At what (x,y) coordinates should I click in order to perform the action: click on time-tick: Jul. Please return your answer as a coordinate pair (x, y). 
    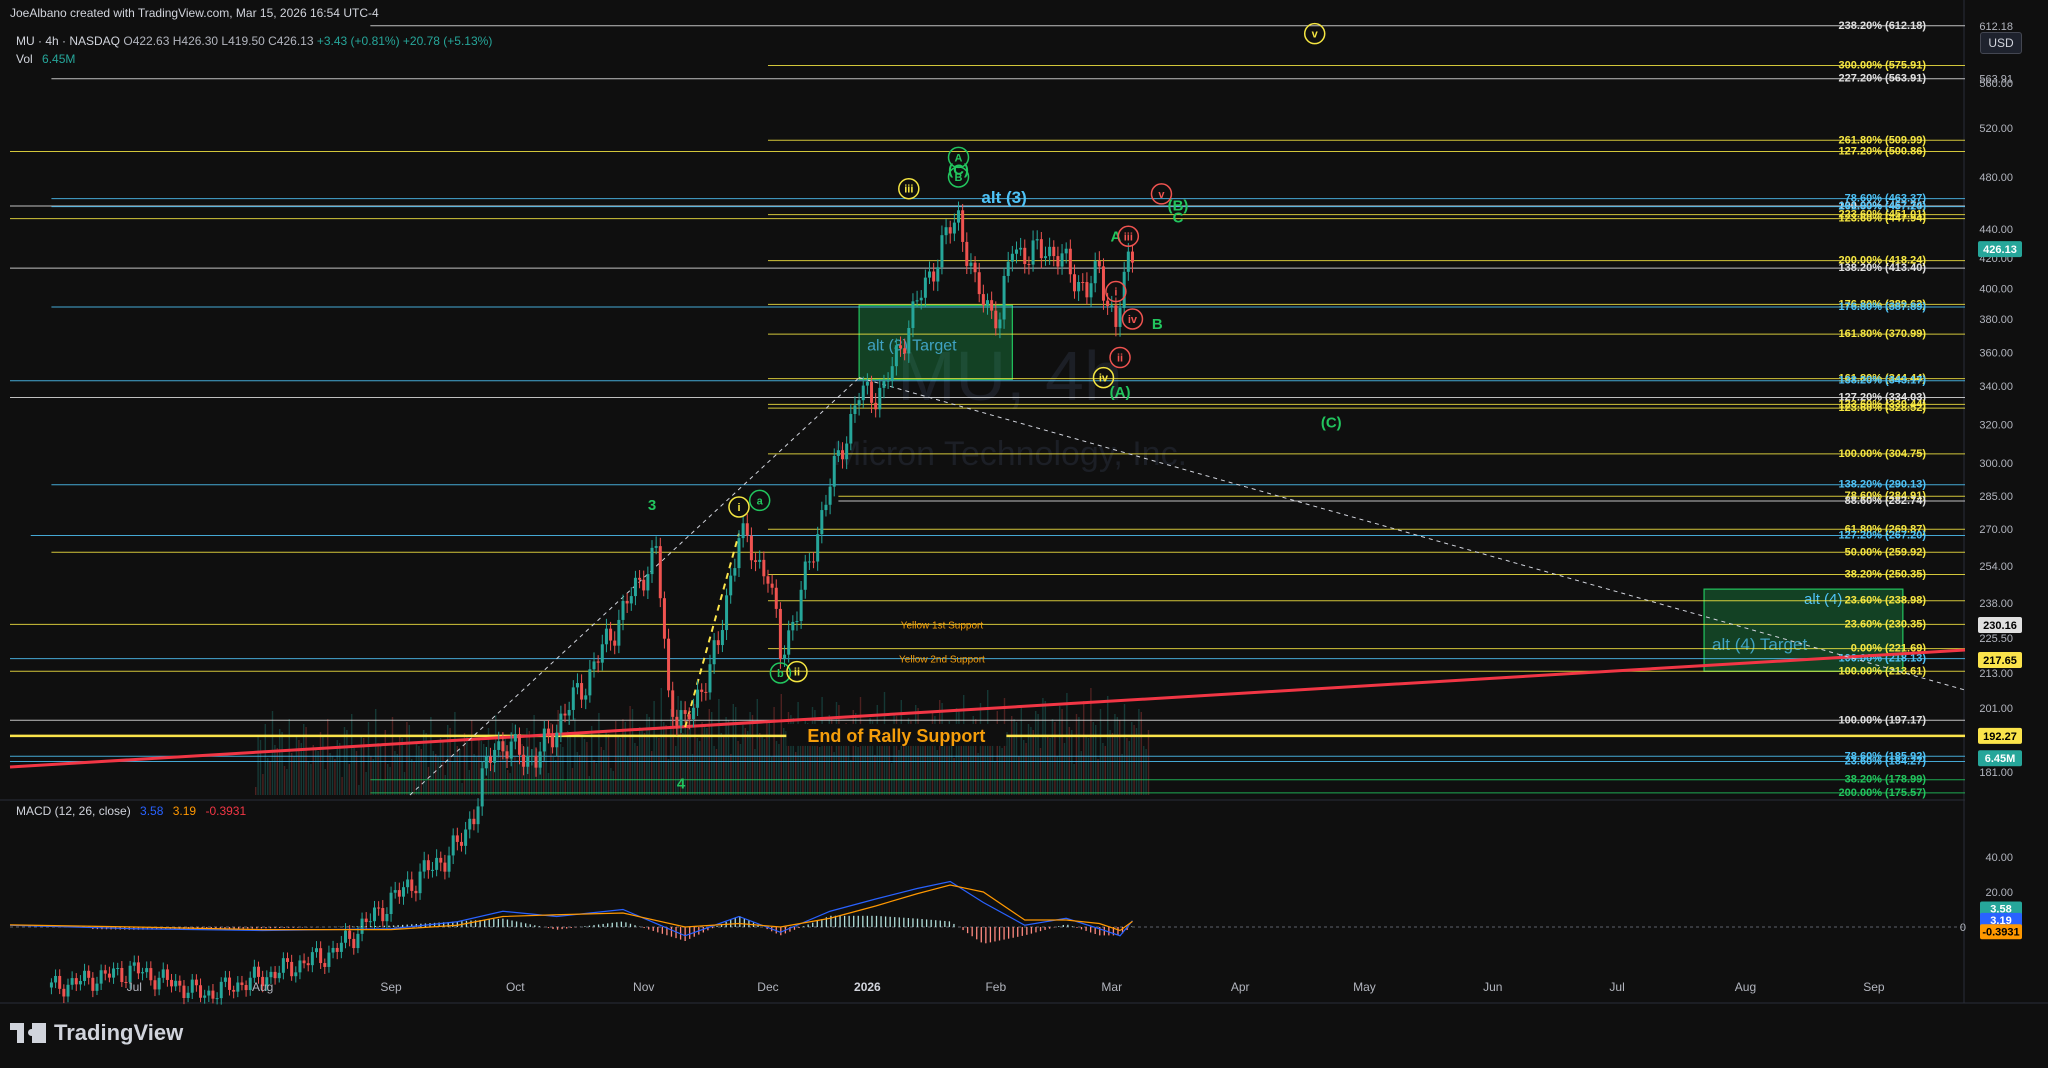
    Looking at the image, I should click on (134, 987).